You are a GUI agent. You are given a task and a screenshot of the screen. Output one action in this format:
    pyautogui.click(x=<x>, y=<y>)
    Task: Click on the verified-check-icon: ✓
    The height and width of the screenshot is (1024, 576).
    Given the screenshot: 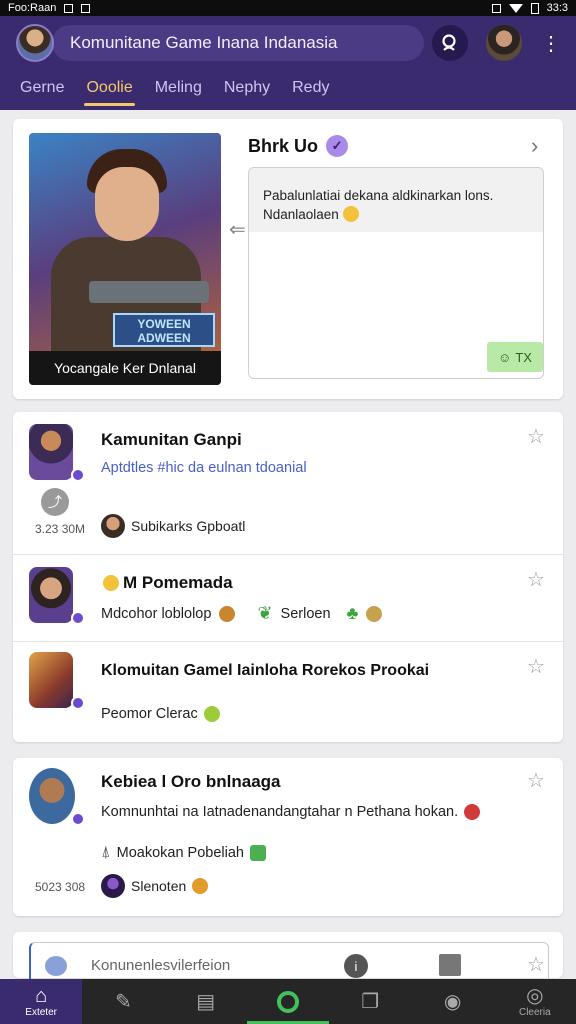 What is the action you would take?
    pyautogui.click(x=337, y=146)
    